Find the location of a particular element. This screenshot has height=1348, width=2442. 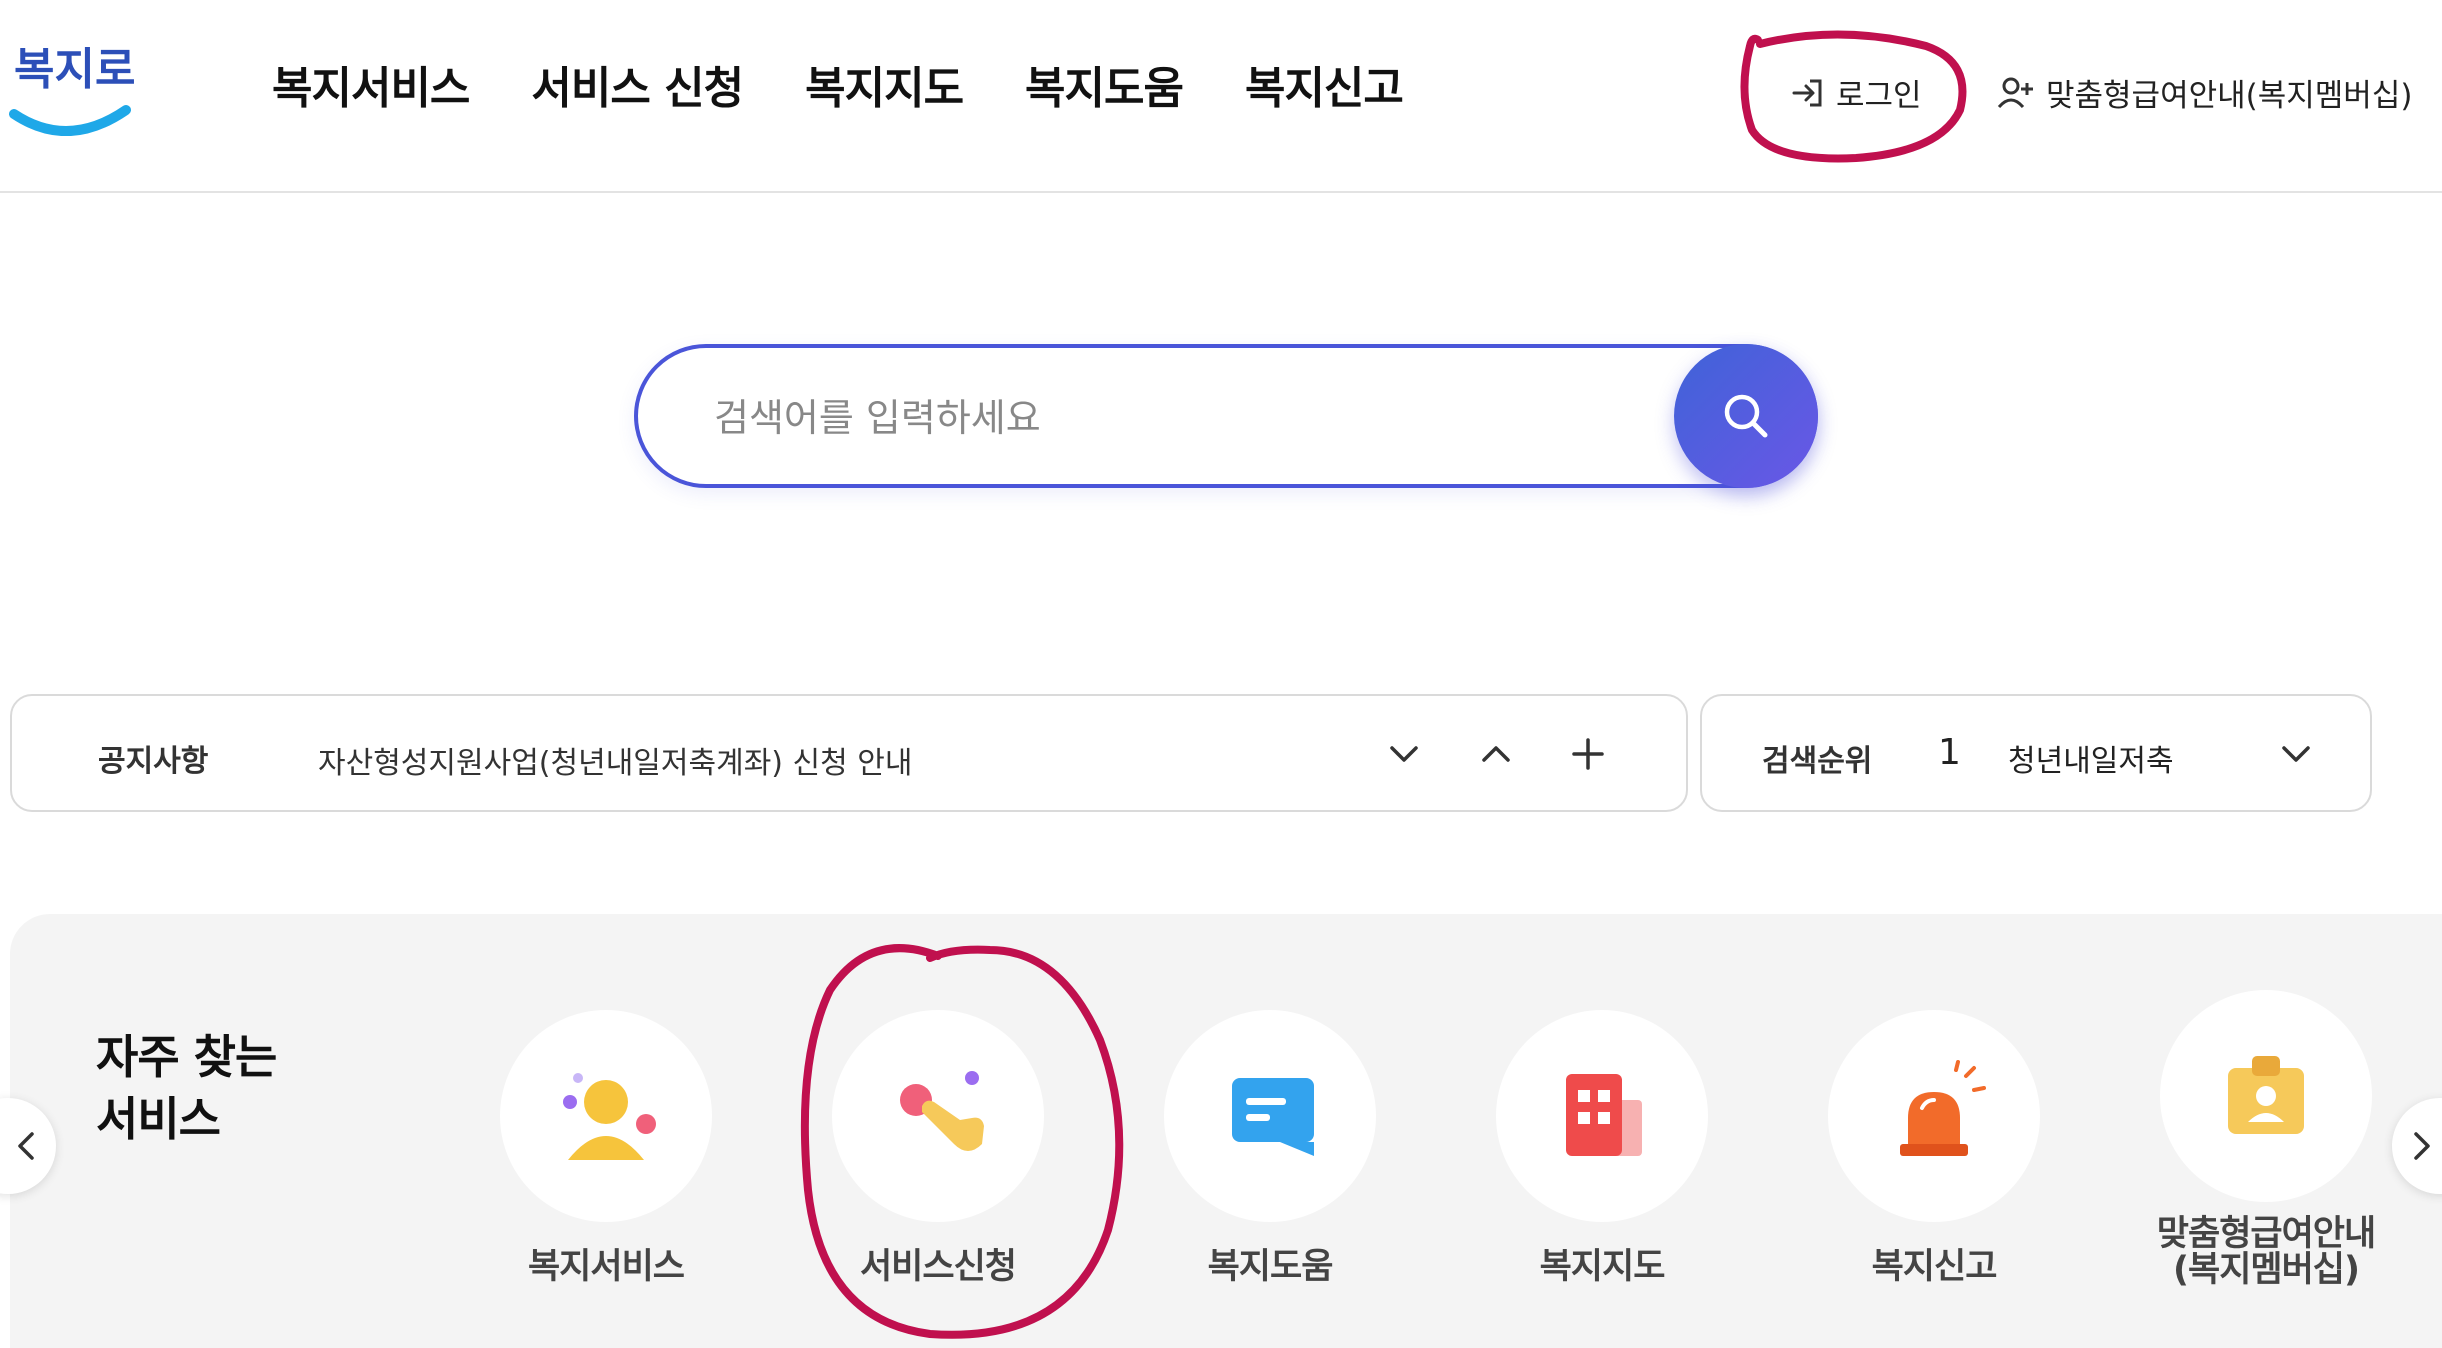

chevron-up-icon is located at coordinates (1496, 754).